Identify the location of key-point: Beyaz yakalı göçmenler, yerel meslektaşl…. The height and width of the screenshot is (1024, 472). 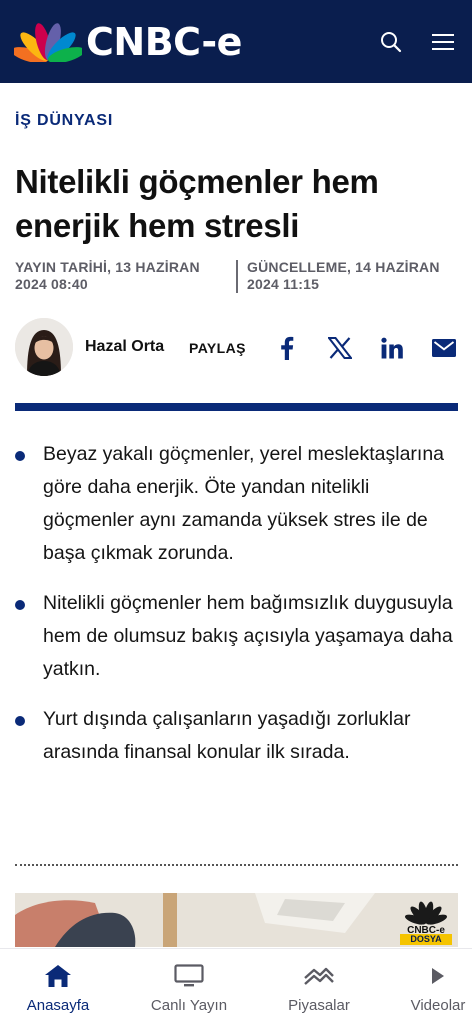
(237, 504).